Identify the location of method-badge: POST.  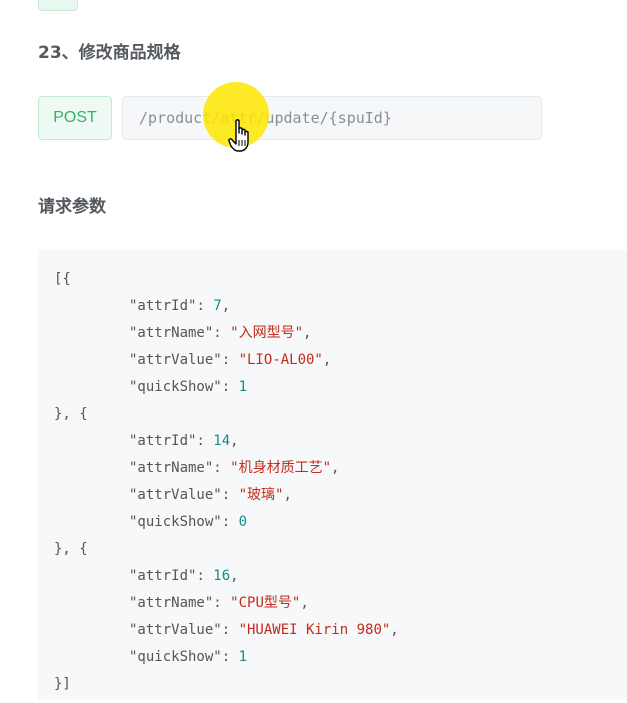
(75, 118).